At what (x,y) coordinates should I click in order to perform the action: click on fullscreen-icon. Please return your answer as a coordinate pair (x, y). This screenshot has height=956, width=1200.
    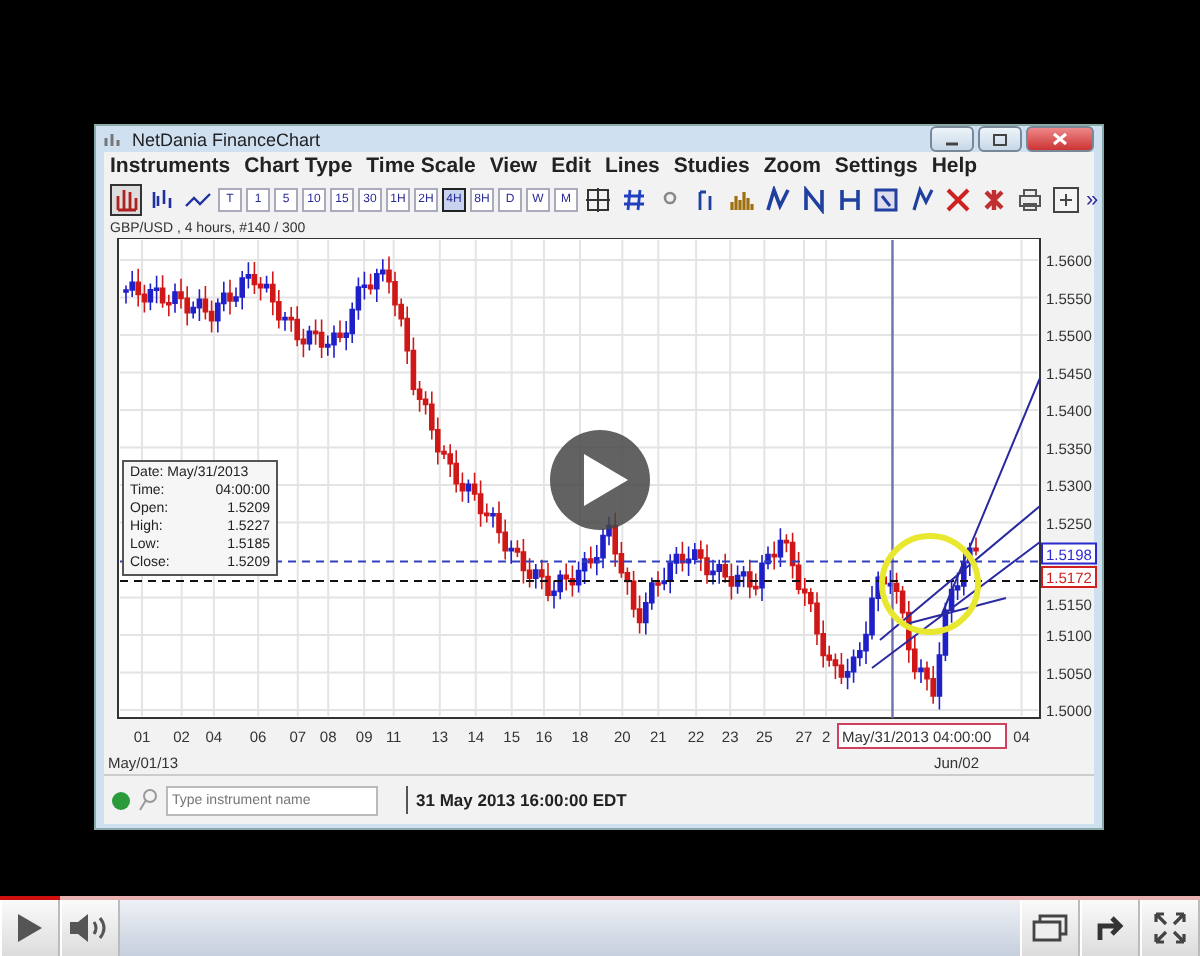
    Looking at the image, I should click on (1170, 928).